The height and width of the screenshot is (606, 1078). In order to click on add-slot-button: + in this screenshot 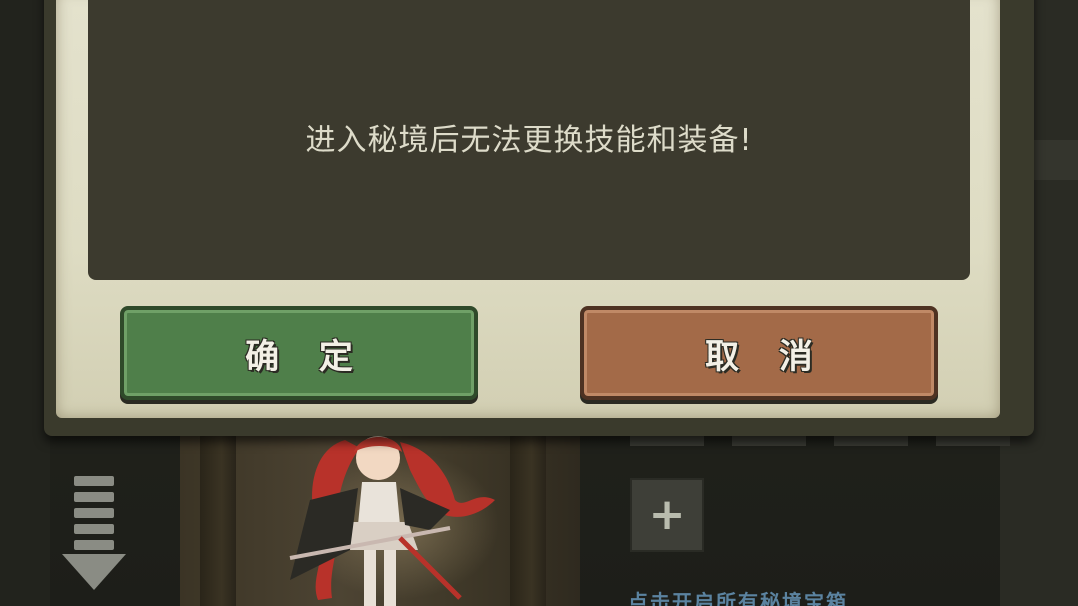, I will do `click(667, 515)`.